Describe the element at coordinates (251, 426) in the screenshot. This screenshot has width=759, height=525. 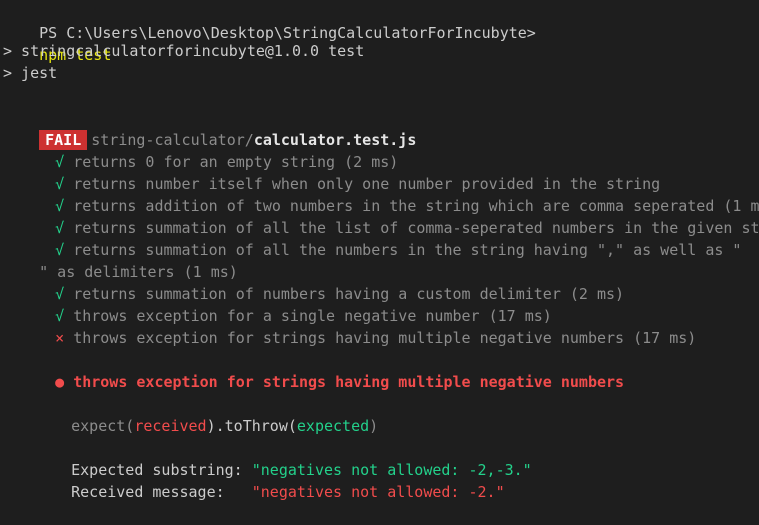
I see `expect-to-throw: ).toThrow(` at that location.